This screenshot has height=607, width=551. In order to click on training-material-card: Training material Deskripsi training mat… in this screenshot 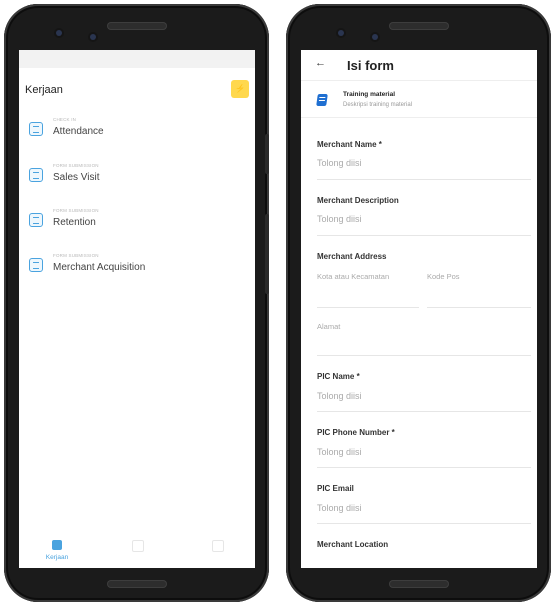, I will do `click(419, 99)`.